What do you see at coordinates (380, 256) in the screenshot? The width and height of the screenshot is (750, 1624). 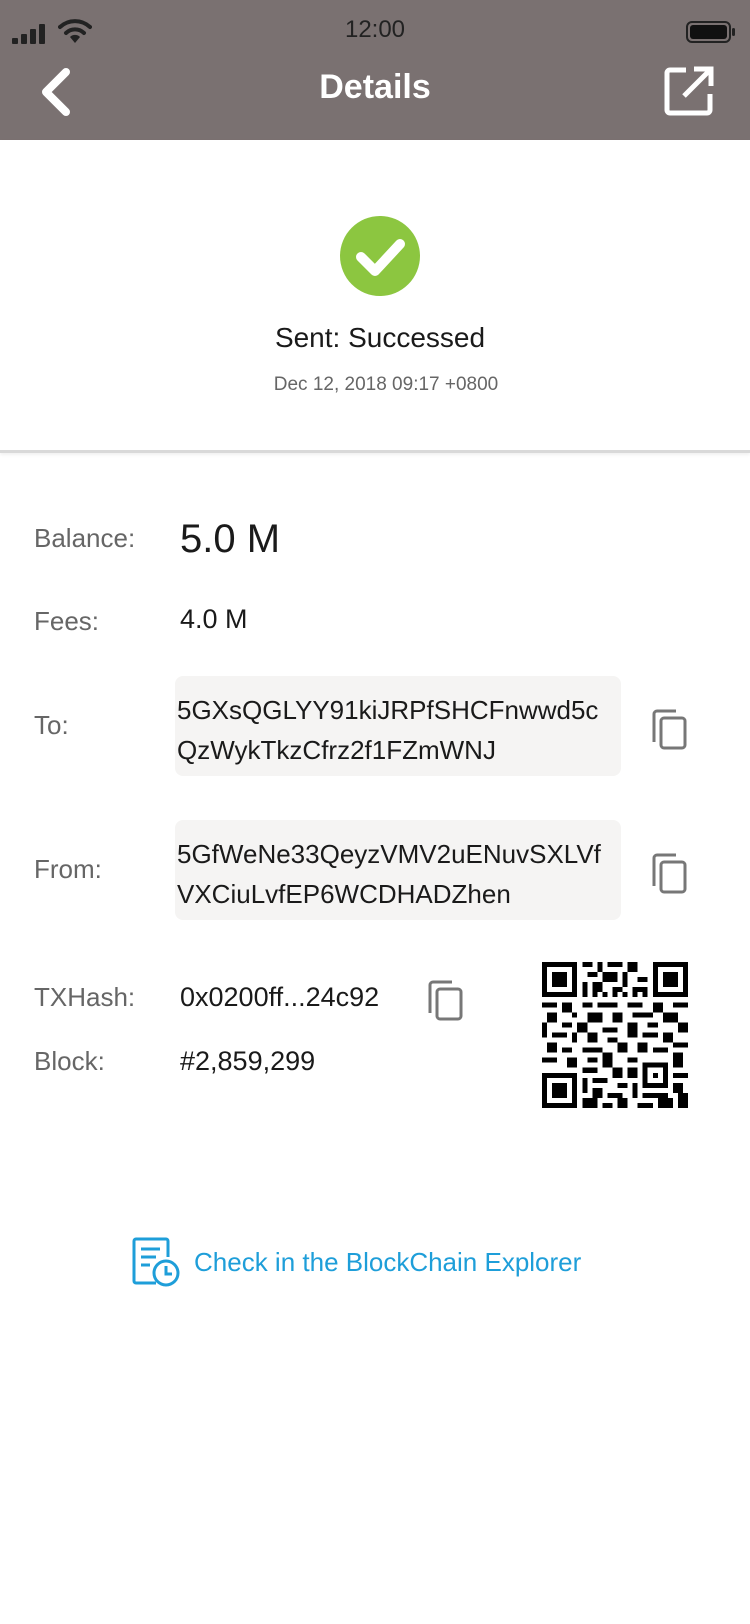 I see `check-circle-icon` at bounding box center [380, 256].